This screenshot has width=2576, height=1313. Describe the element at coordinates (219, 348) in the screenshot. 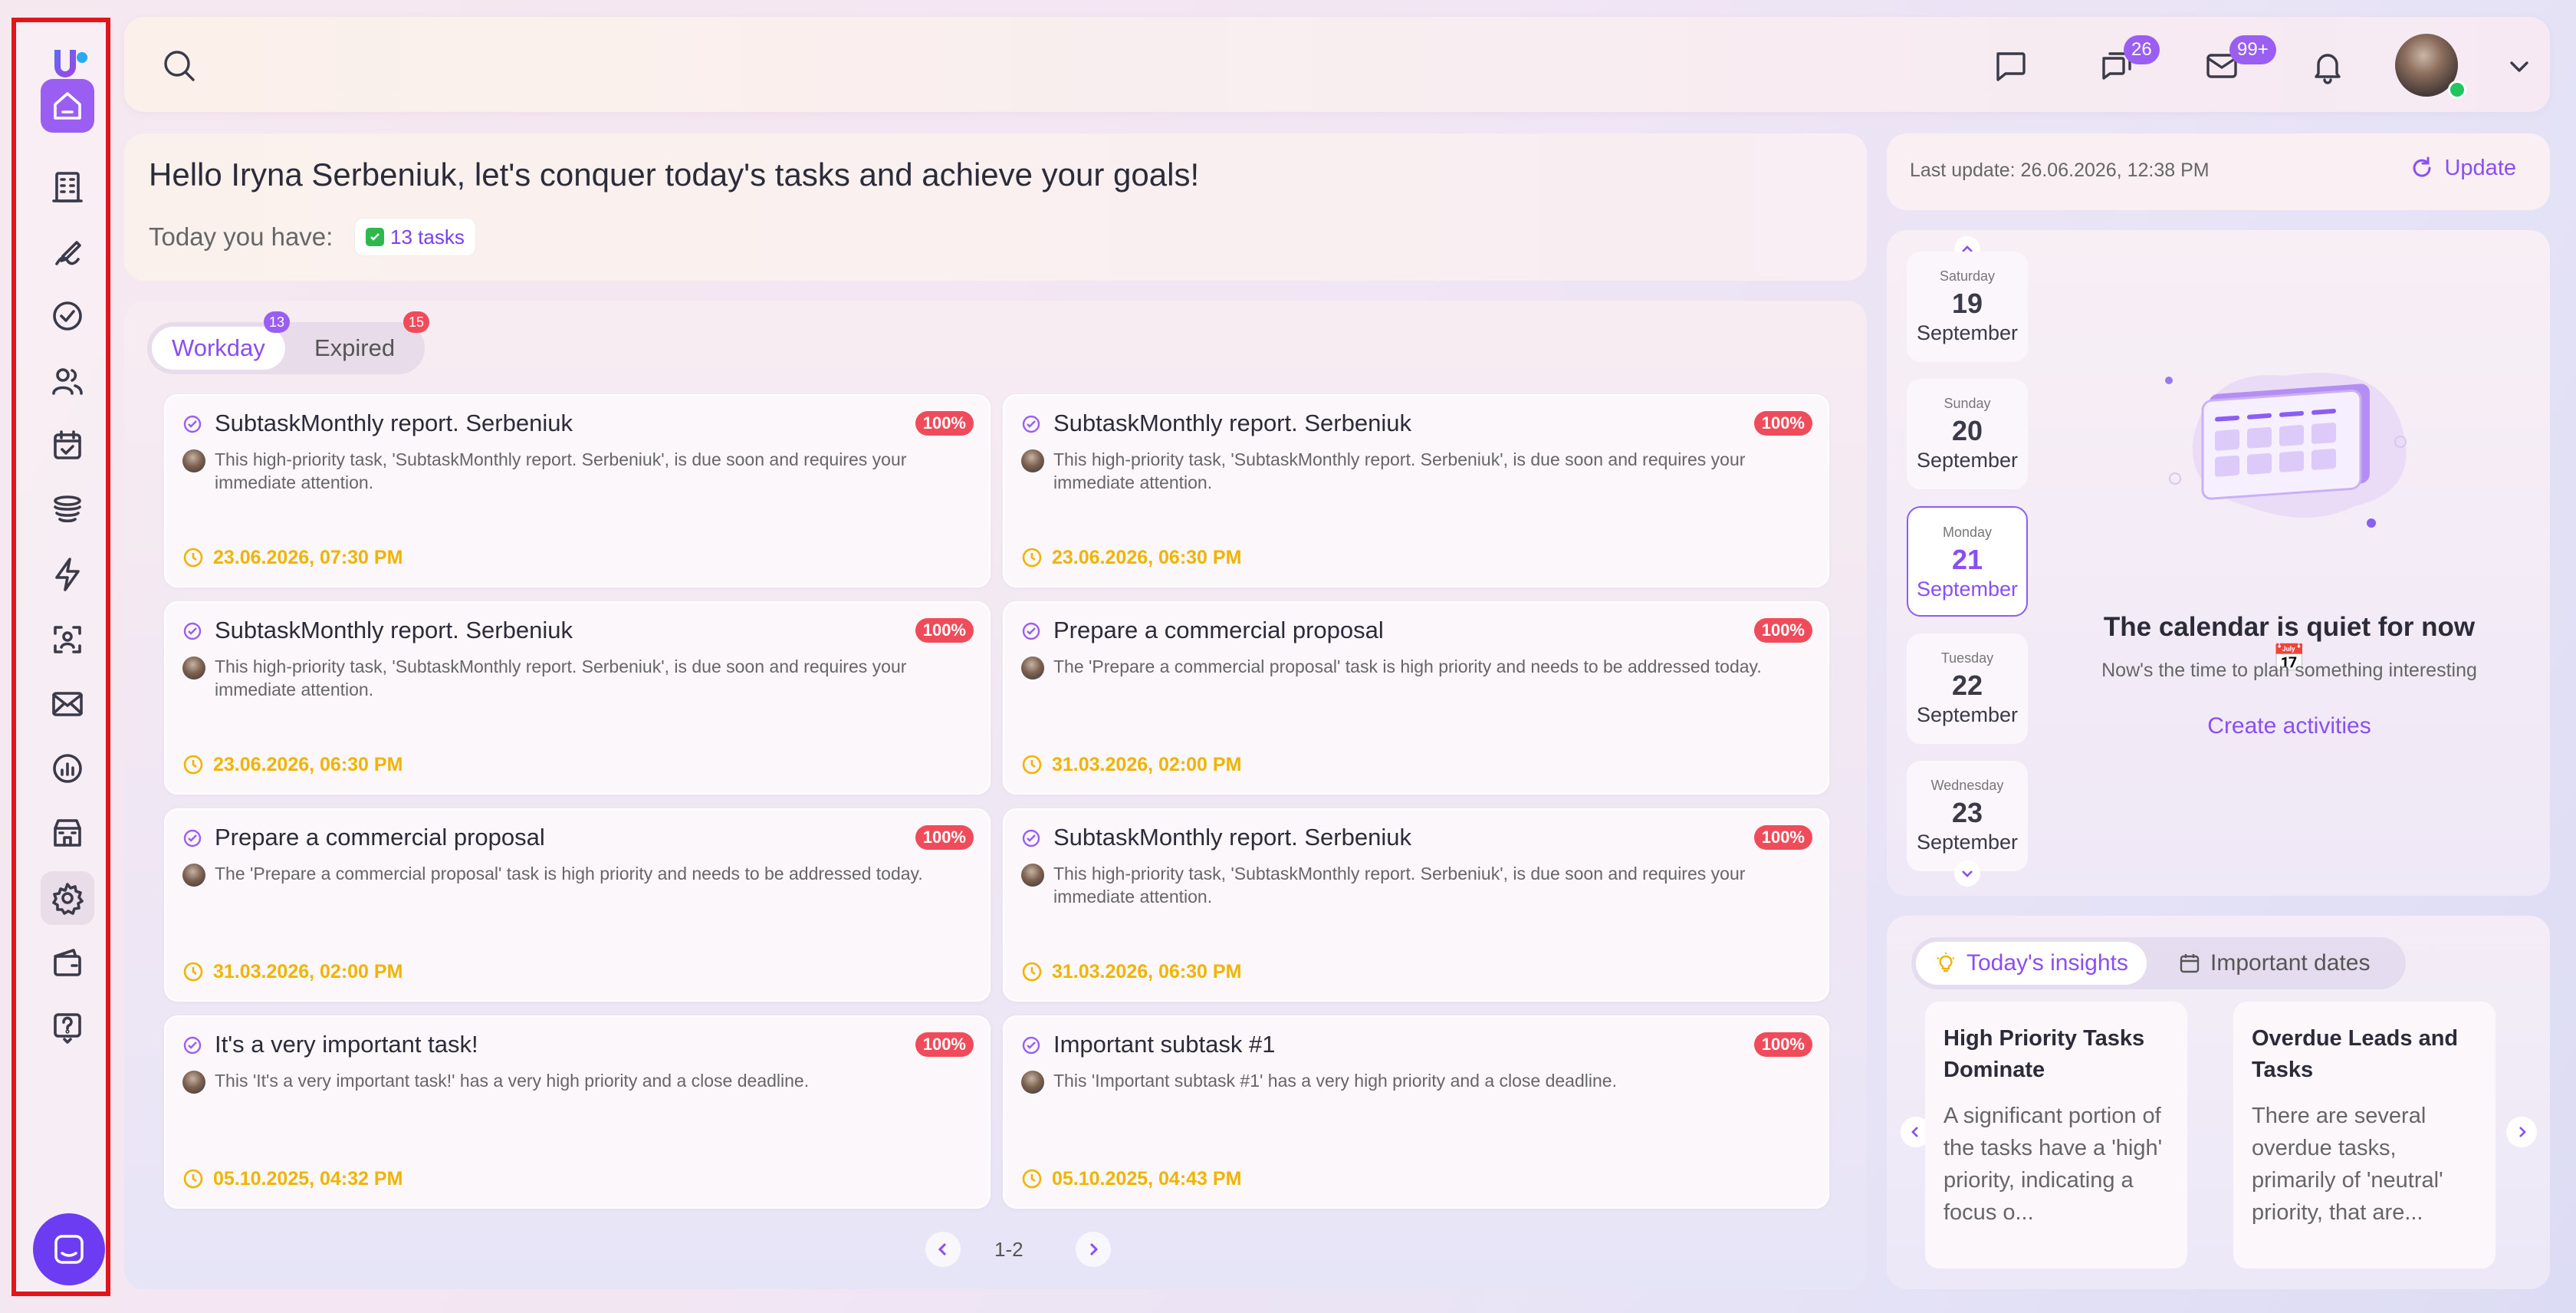

I see `tab-workday: Workday` at that location.